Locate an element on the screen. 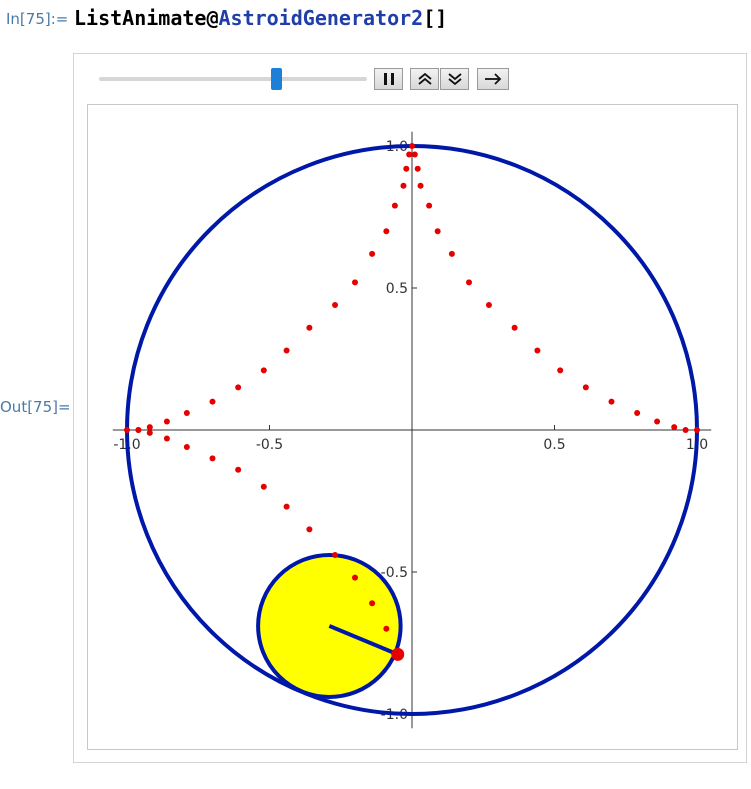 The image size is (751, 789). y-tick-label: 0.5 is located at coordinates (397, 289).